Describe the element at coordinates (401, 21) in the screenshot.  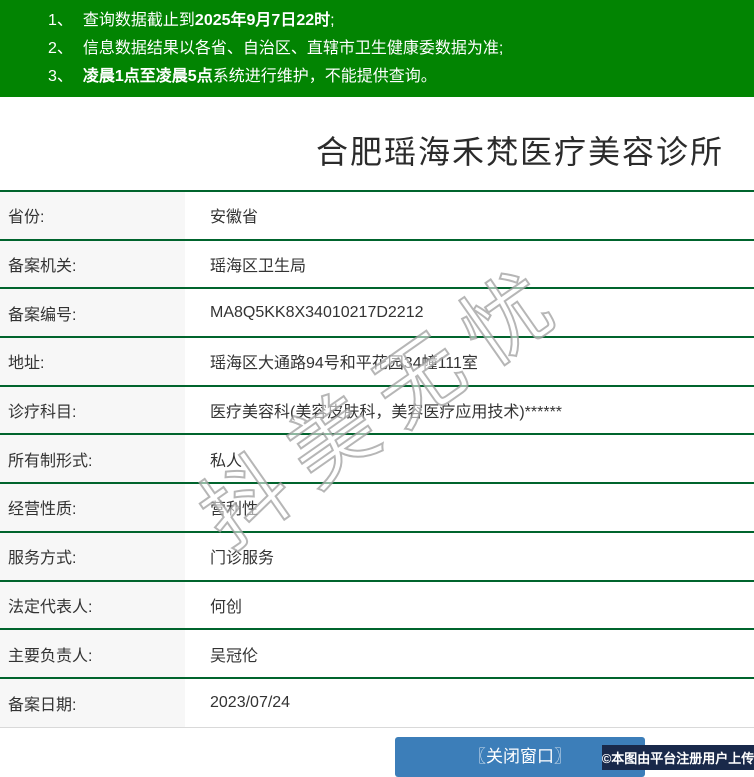
I see `notice-line: 1、 查询数据截止到2025年9月7日22时;` at that location.